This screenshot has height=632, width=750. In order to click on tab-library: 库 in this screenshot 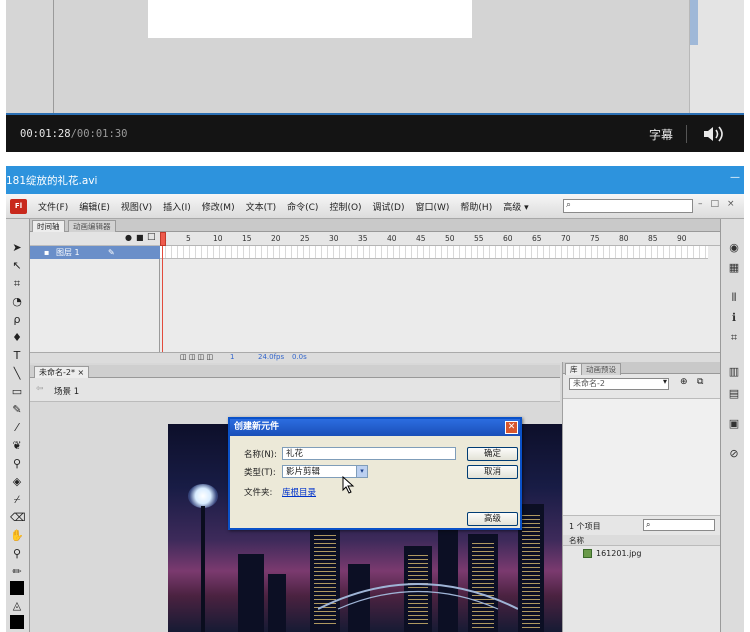, I will do `click(574, 369)`.